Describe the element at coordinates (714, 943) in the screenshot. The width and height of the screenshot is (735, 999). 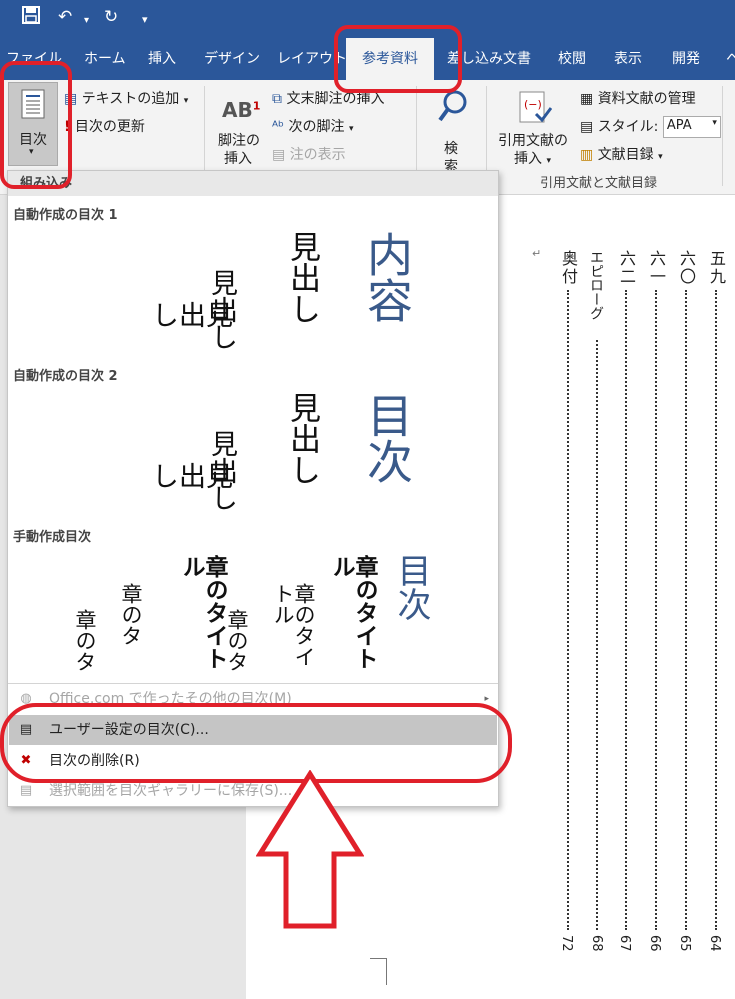
I see `page-number: 64` at that location.